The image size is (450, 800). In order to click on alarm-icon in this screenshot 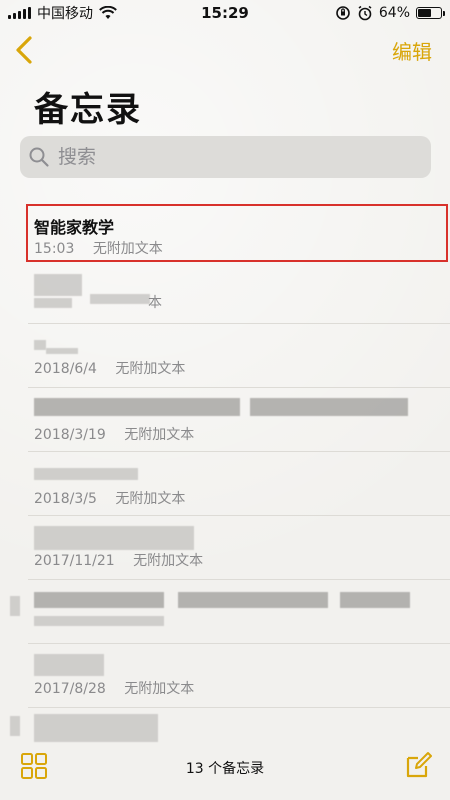, I will do `click(365, 13)`.